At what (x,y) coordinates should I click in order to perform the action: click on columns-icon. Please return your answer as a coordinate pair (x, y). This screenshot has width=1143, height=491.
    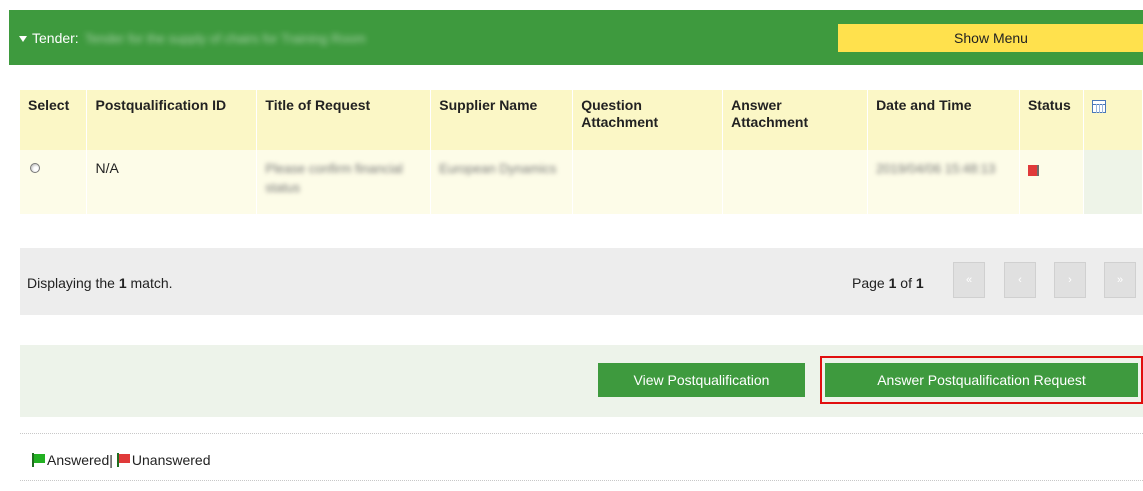
    Looking at the image, I should click on (1098, 106).